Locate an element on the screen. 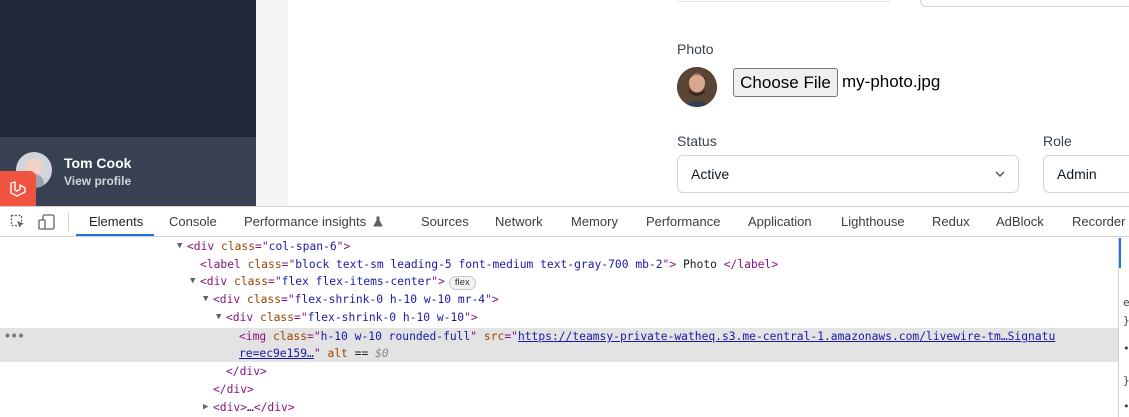 Image resolution: width=1129 pixels, height=417 pixels. tab-adblock: AdBlock is located at coordinates (1020, 221).